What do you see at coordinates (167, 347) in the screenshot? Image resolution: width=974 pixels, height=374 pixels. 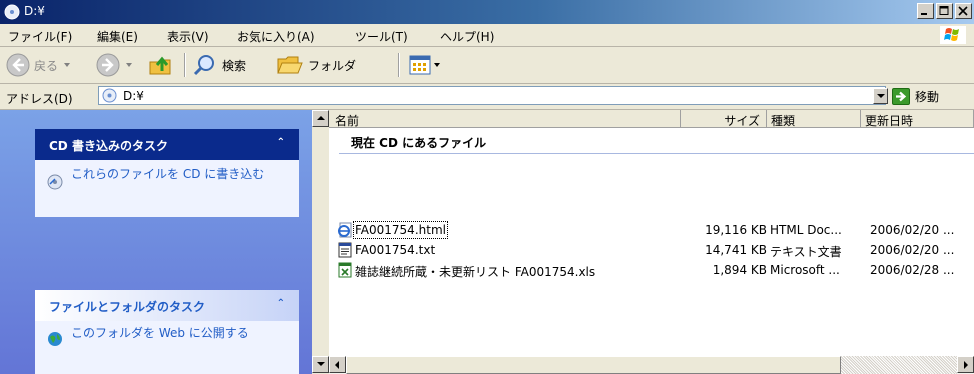 I see `file-tasks-body: このフォルダを Web に公開する` at bounding box center [167, 347].